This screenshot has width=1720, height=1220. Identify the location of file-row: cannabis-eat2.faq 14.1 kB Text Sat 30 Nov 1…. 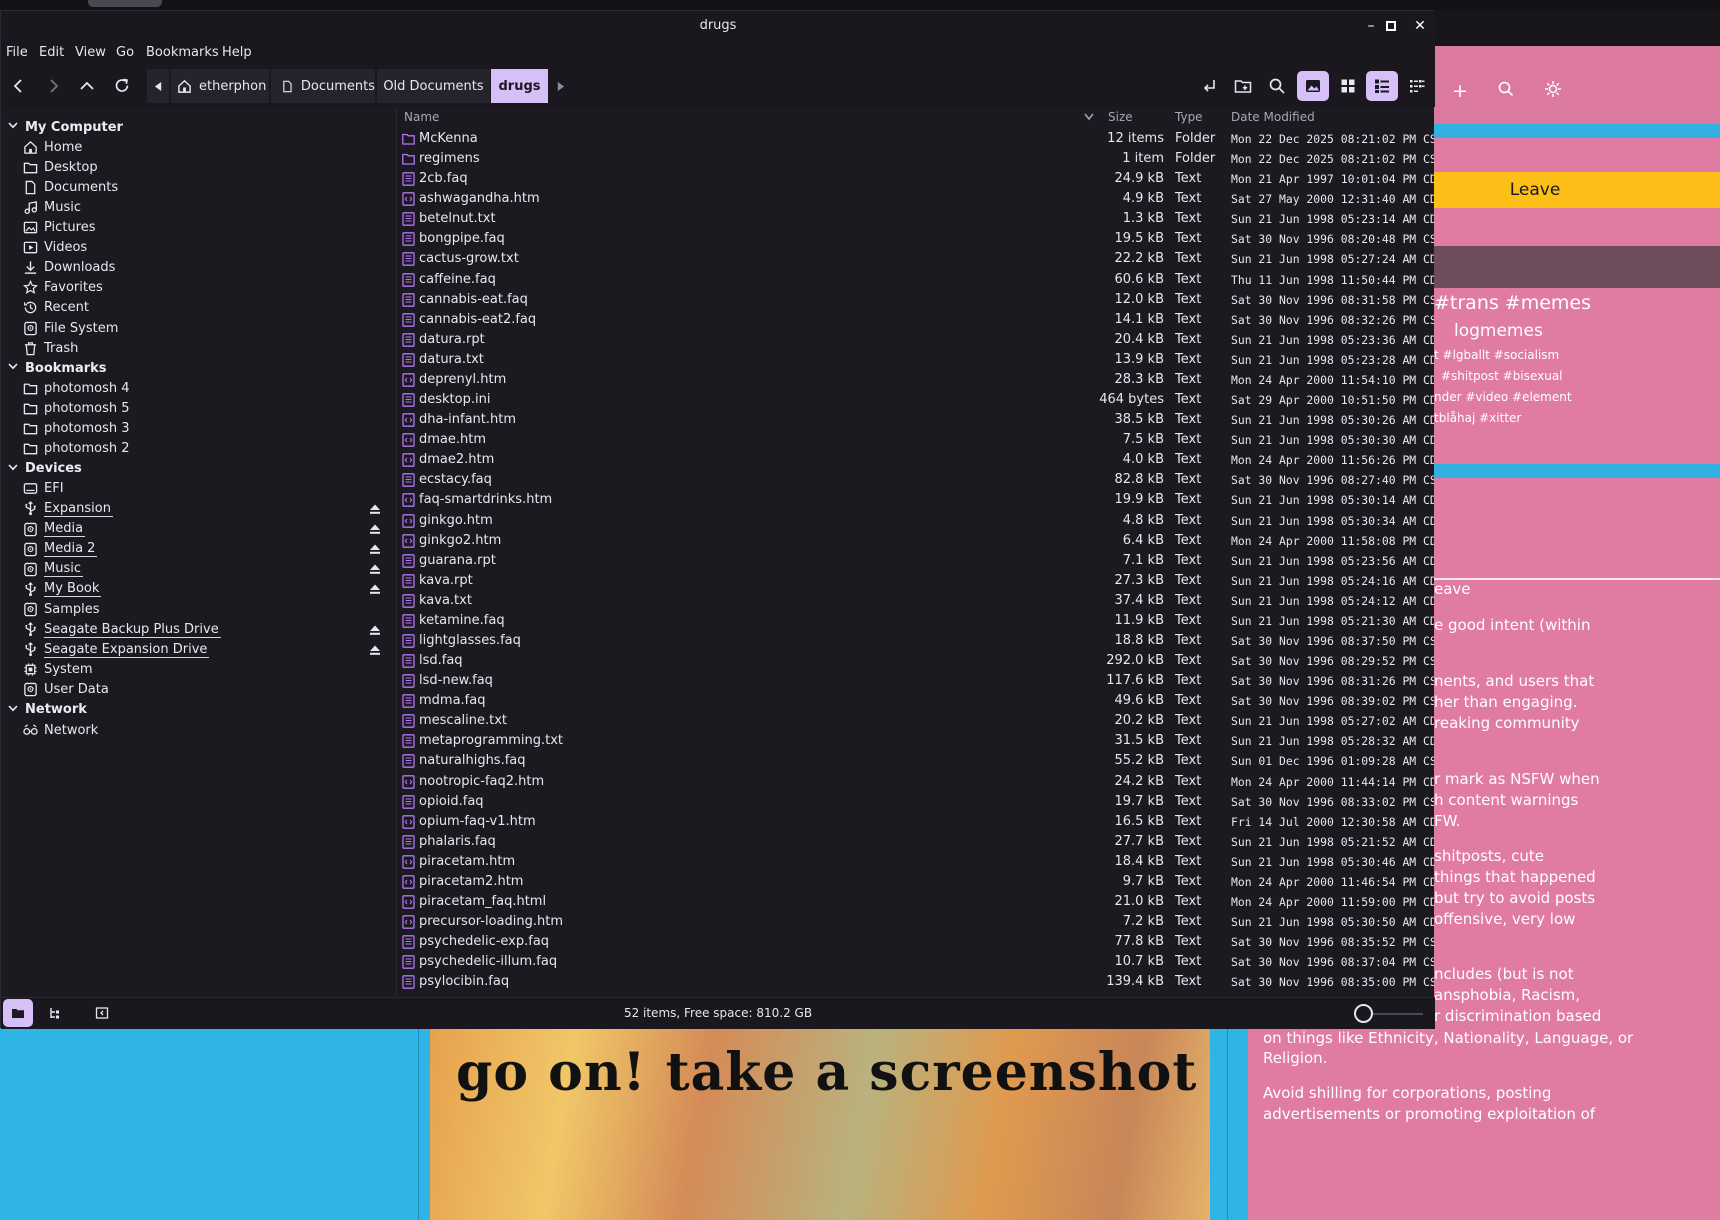
(916, 320).